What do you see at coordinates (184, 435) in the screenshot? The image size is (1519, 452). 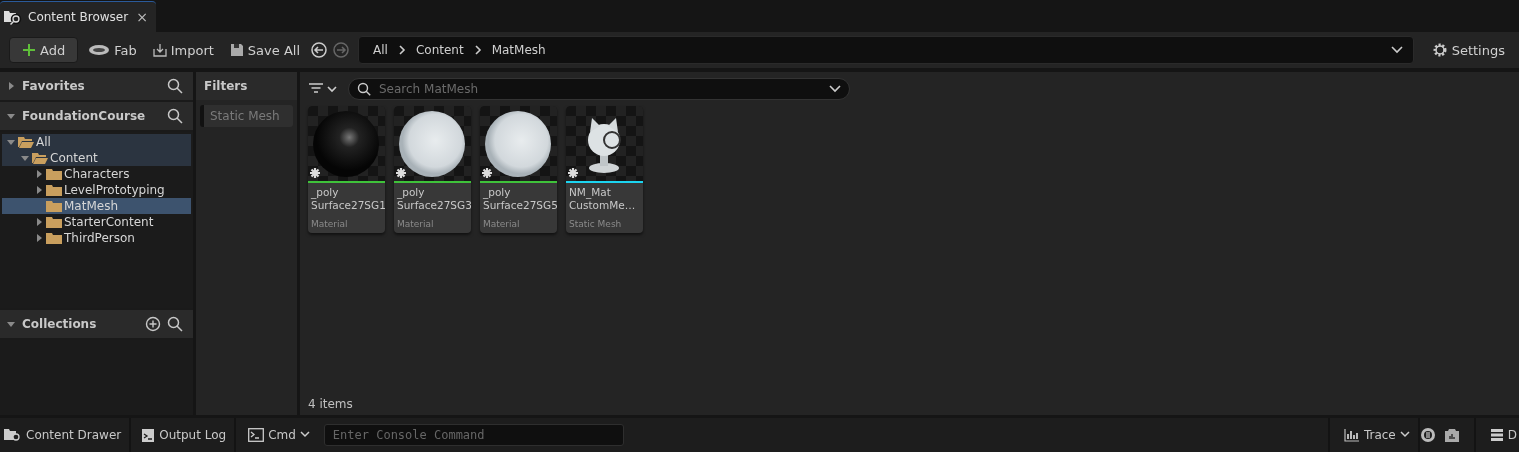 I see `output-log-button: Output Log` at bounding box center [184, 435].